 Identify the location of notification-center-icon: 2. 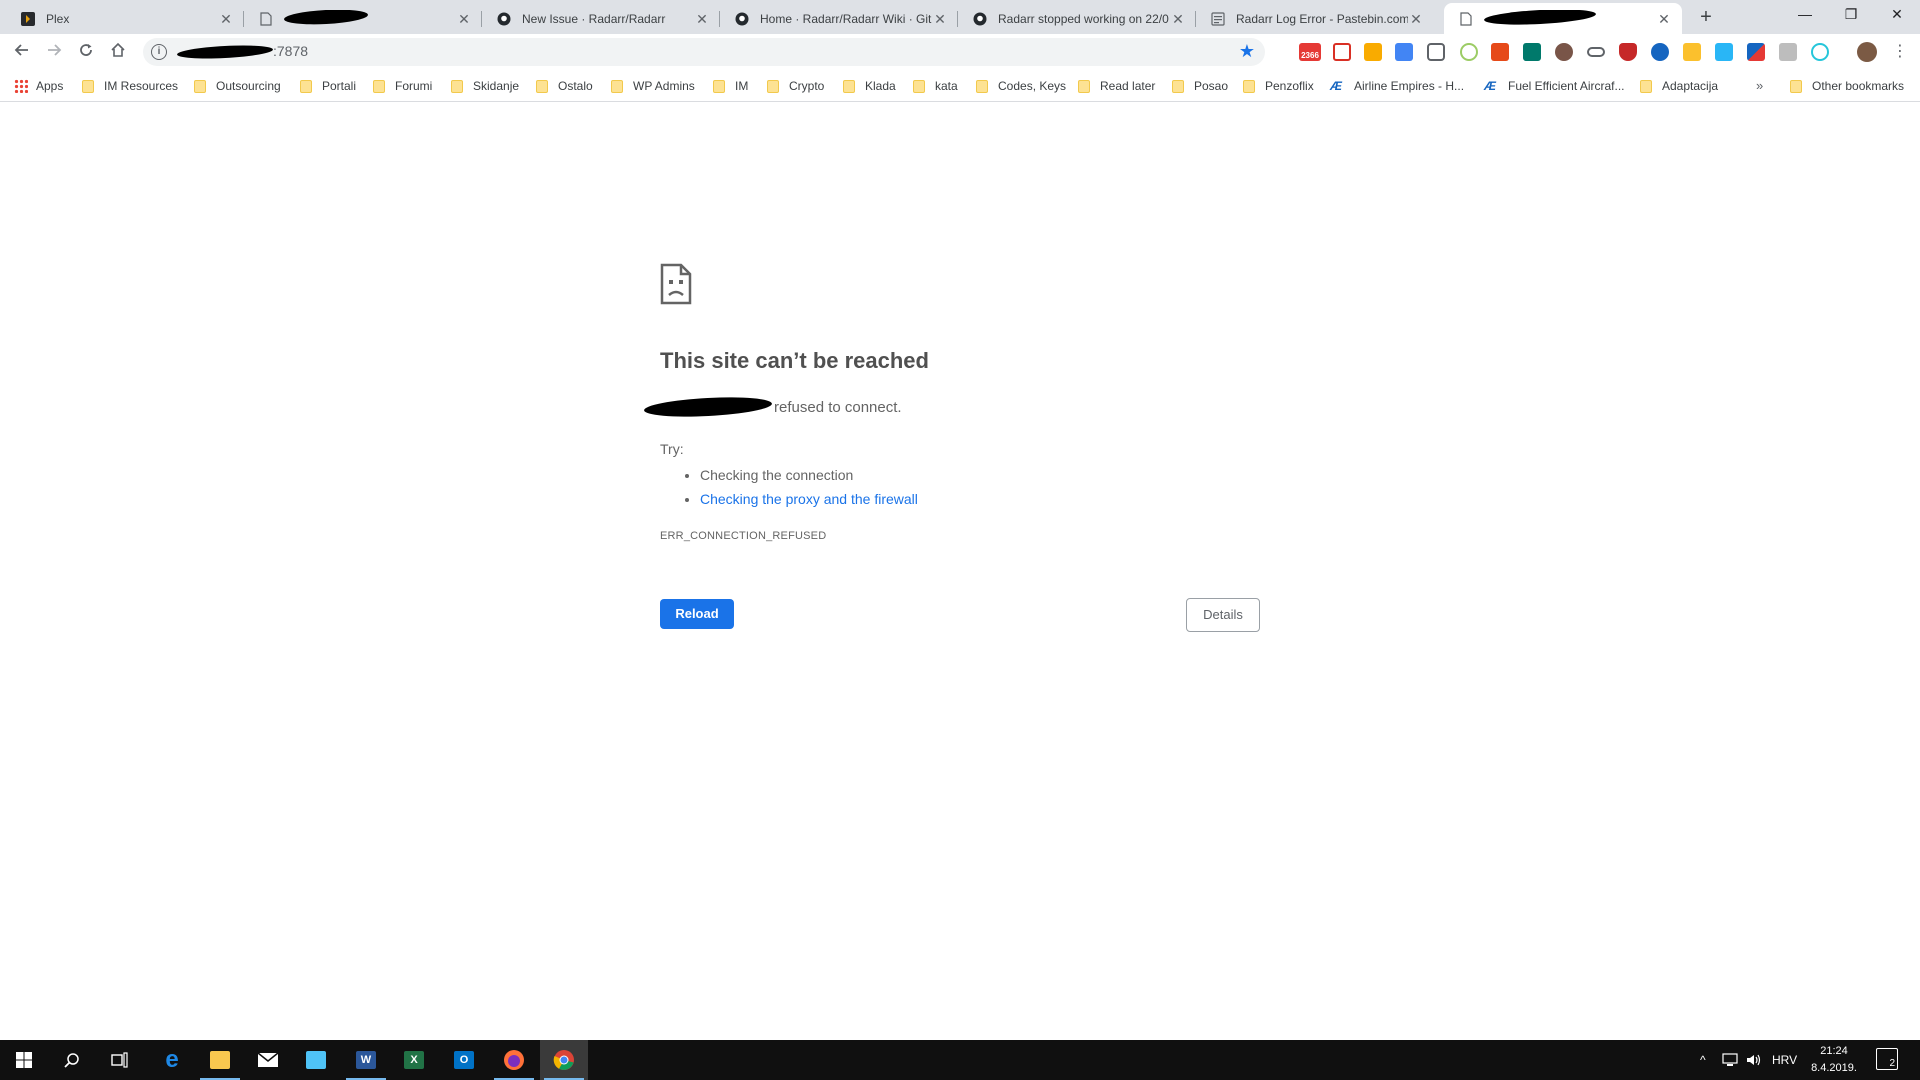
(1887, 1059).